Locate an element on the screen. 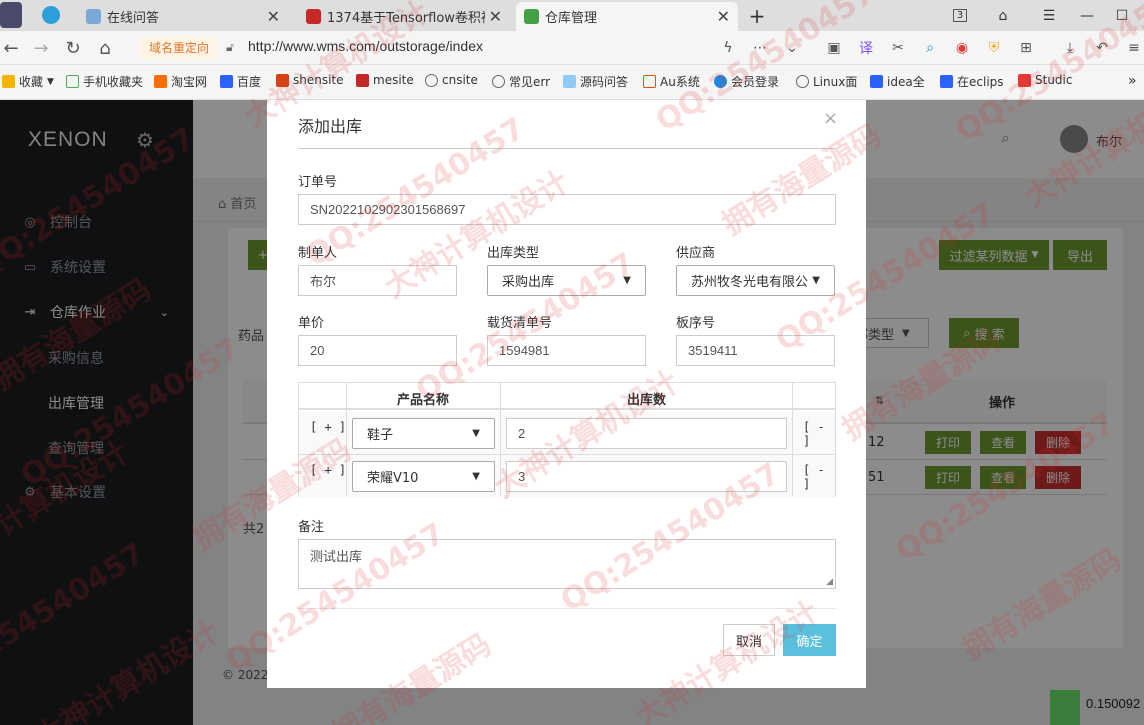 The height and width of the screenshot is (725, 1144). bookmark-source-qa: 源码问答 is located at coordinates (595, 81).